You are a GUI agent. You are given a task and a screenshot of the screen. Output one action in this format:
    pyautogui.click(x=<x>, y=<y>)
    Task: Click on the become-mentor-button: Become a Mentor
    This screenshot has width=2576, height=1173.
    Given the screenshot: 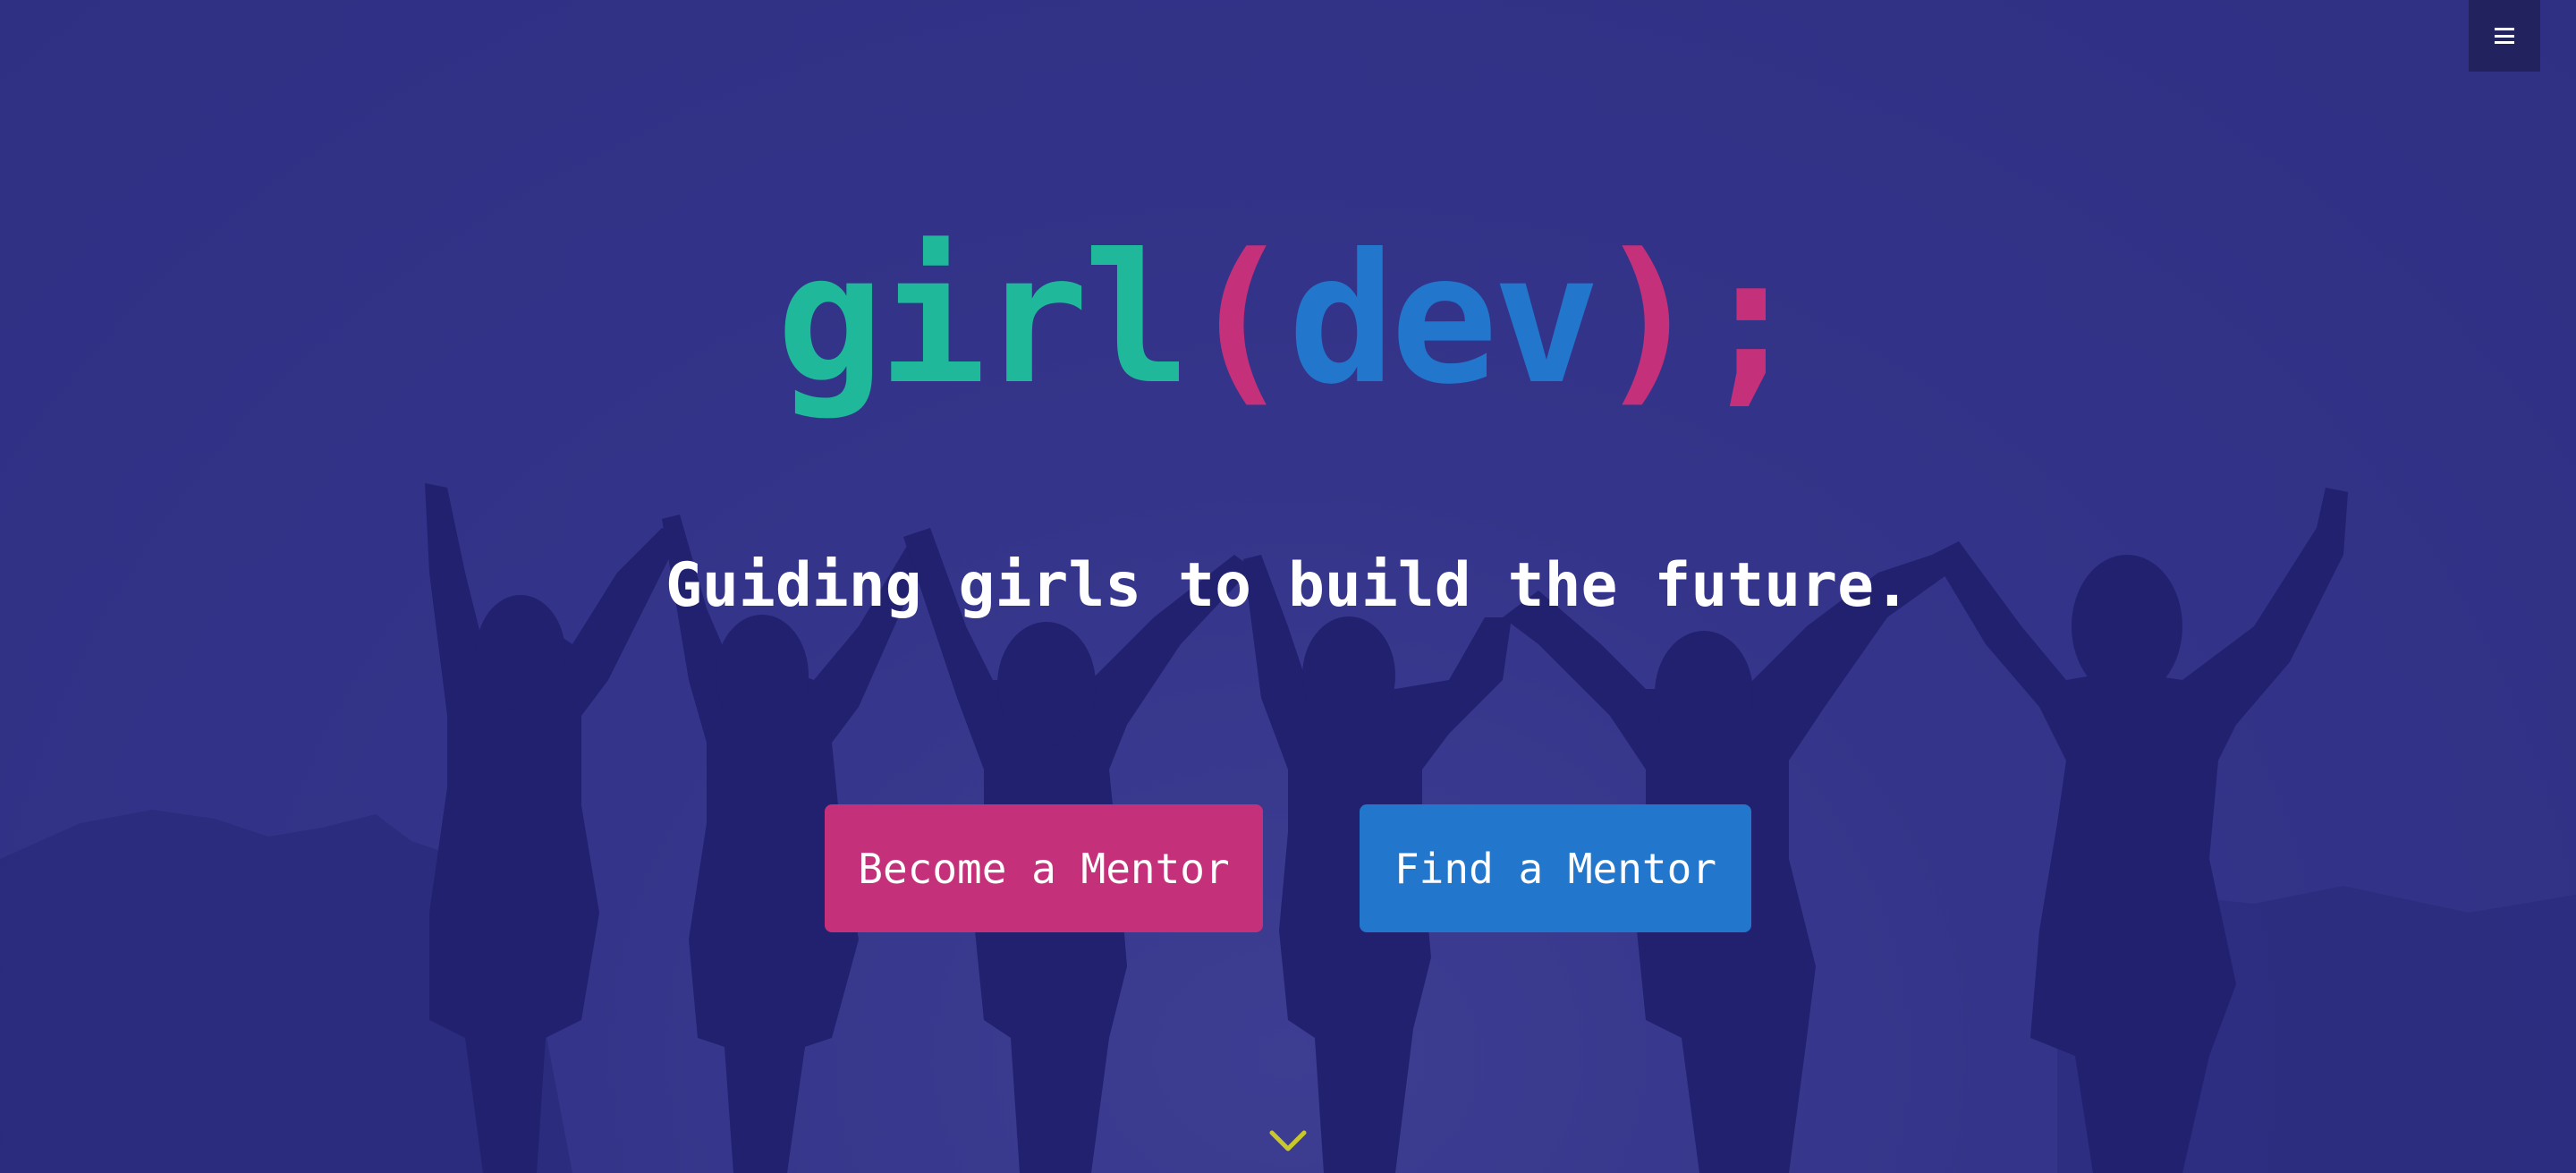 What is the action you would take?
    pyautogui.click(x=1044, y=868)
    